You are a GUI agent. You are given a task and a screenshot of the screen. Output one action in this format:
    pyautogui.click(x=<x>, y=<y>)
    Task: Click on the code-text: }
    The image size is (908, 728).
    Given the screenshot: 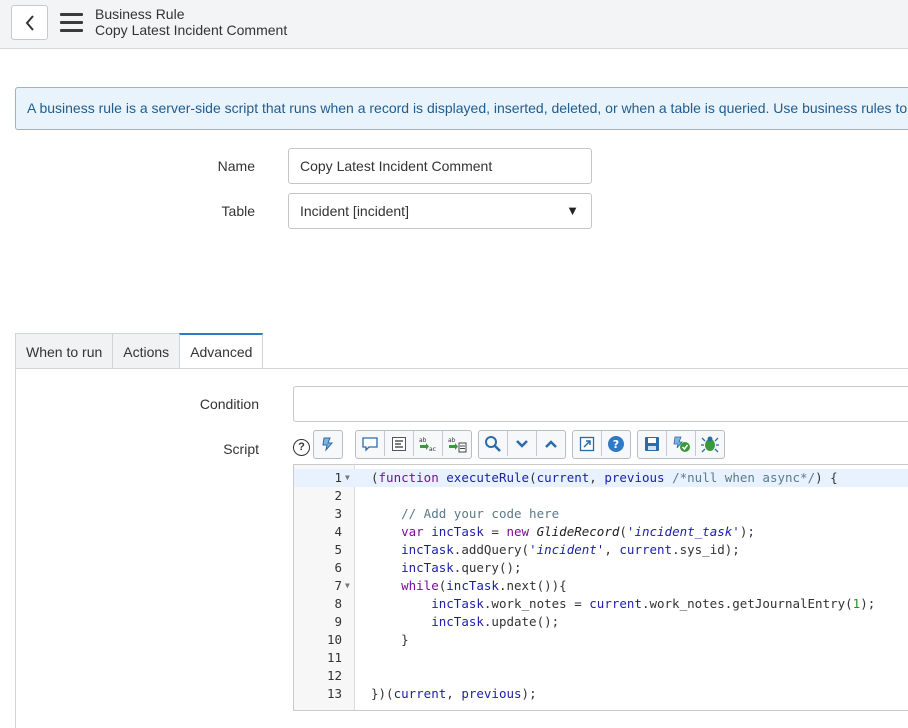 What is the action you would take?
    pyautogui.click(x=390, y=639)
    